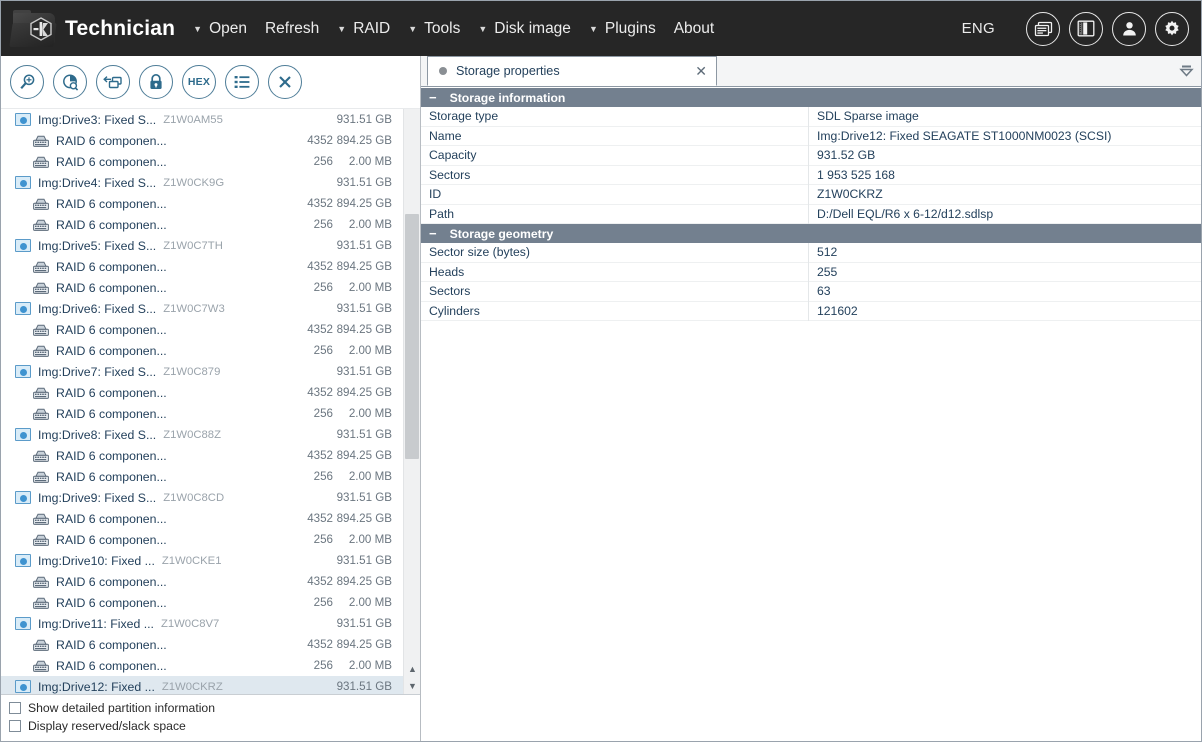 The height and width of the screenshot is (742, 1202). What do you see at coordinates (412, 668) in the screenshot?
I see `scroll-up-icon: ▲` at bounding box center [412, 668].